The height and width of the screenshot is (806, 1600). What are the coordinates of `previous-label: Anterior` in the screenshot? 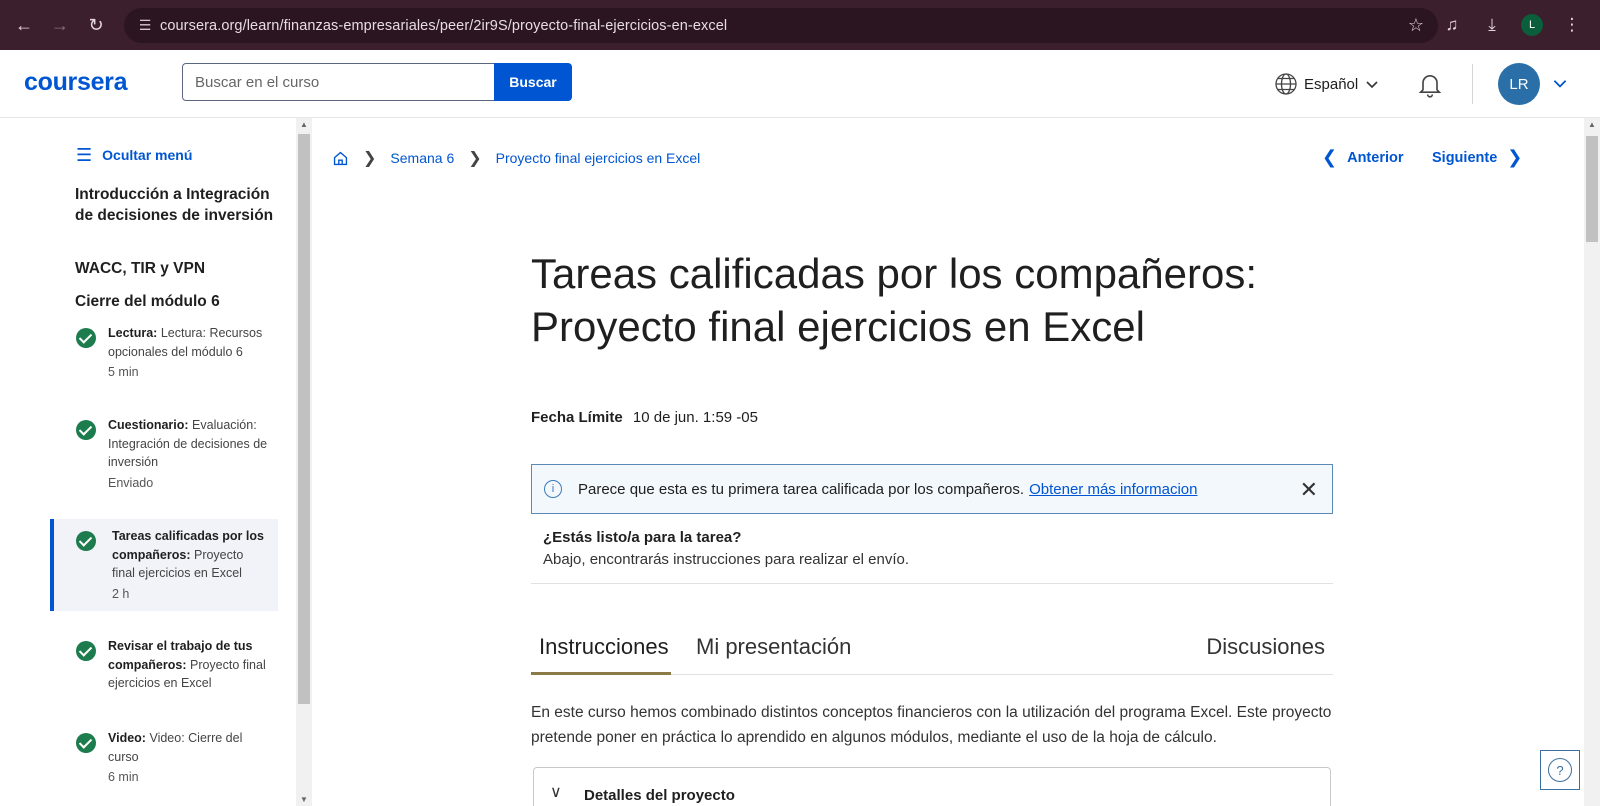 It's located at (1375, 157).